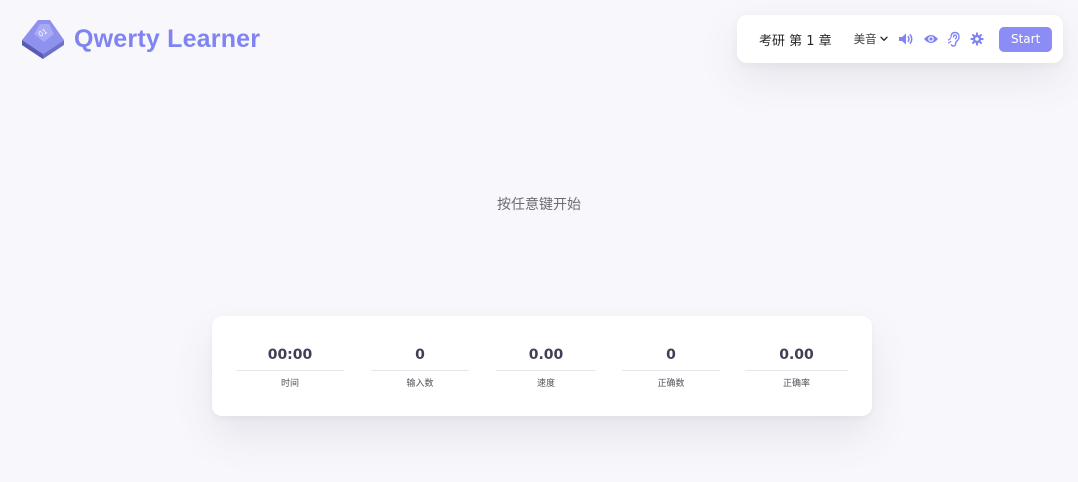 This screenshot has height=482, width=1078. I want to click on stat-label: 速度, so click(545, 384).